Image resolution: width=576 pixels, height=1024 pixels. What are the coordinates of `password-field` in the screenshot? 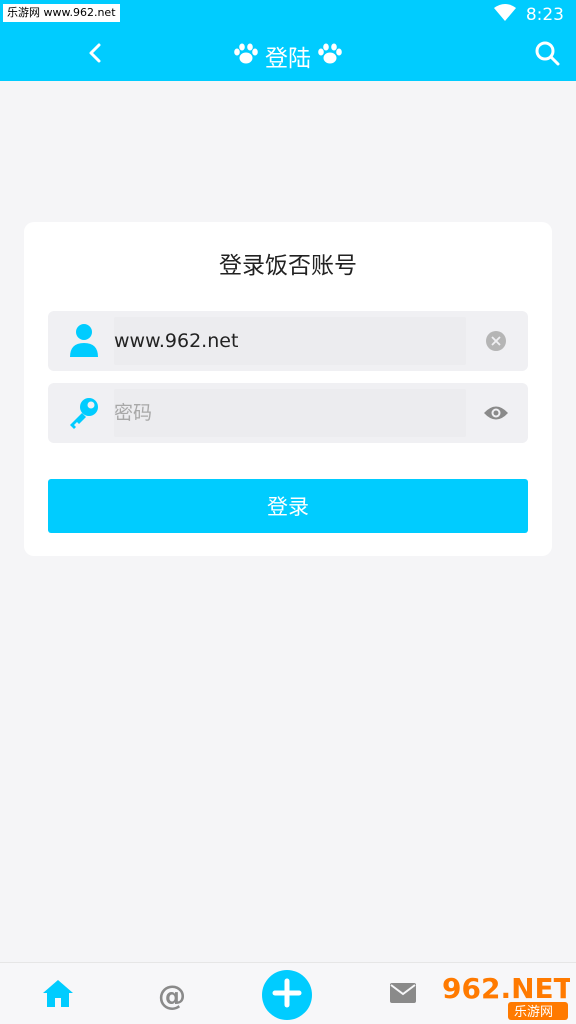 It's located at (288, 413).